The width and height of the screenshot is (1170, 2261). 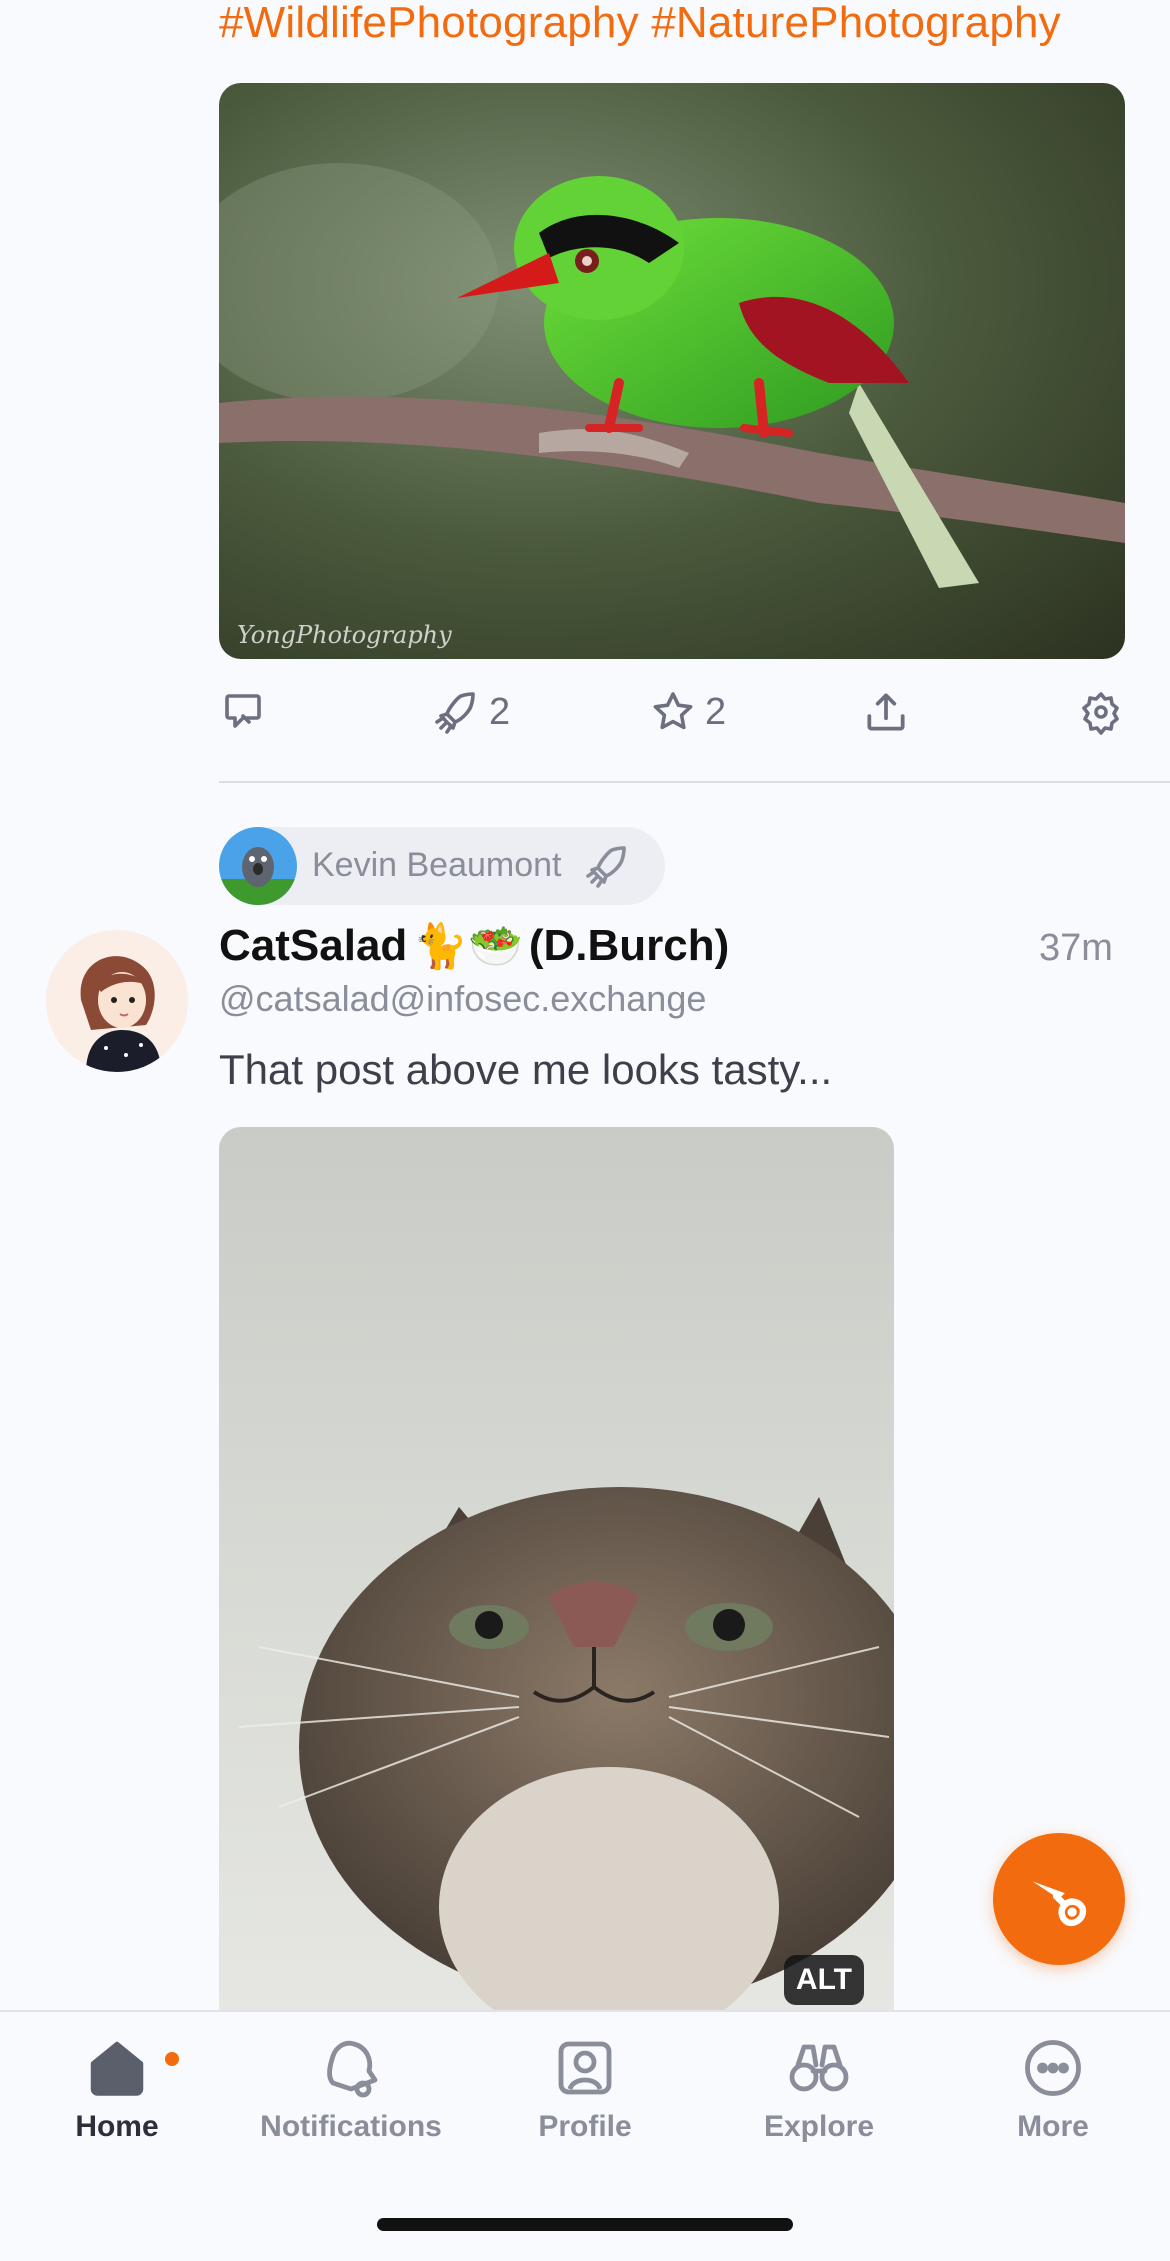 I want to click on post-timestamp: 37m, so click(x=1076, y=948).